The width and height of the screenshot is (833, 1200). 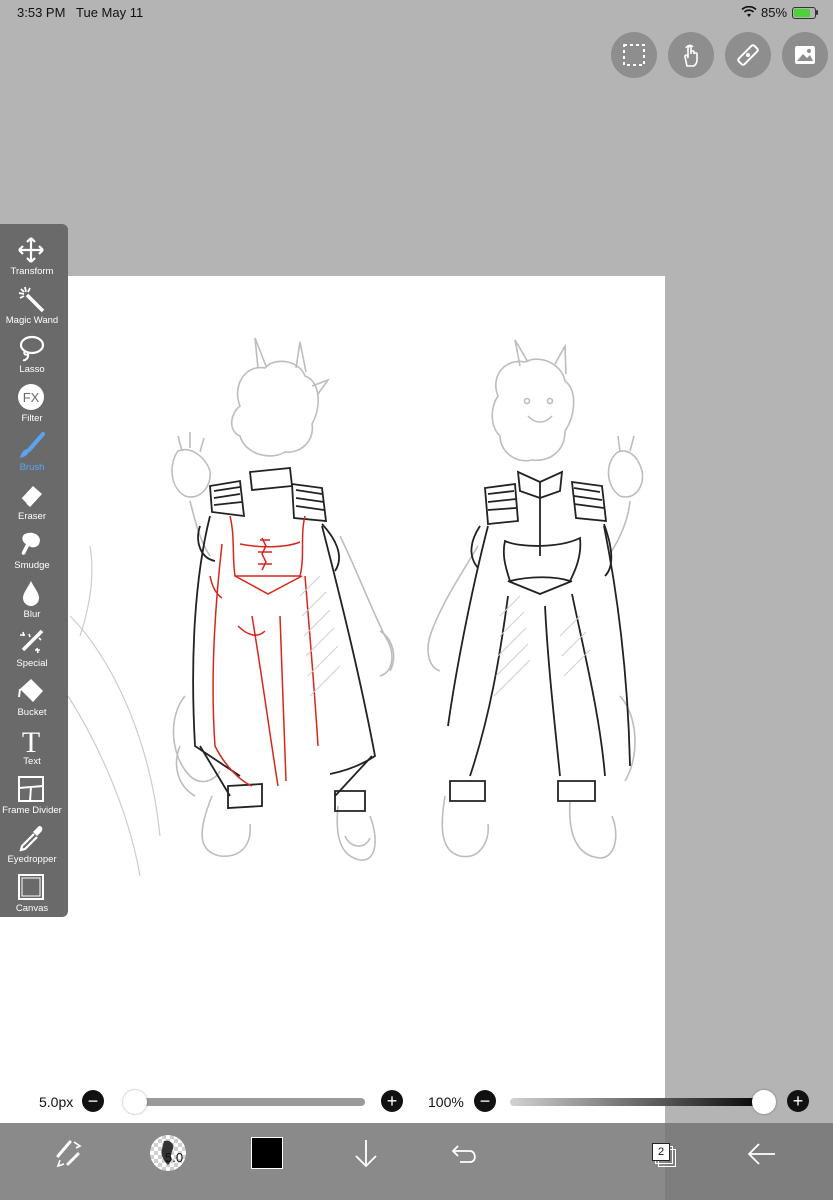 I want to click on tool-blur: Blur, so click(x=32, y=597).